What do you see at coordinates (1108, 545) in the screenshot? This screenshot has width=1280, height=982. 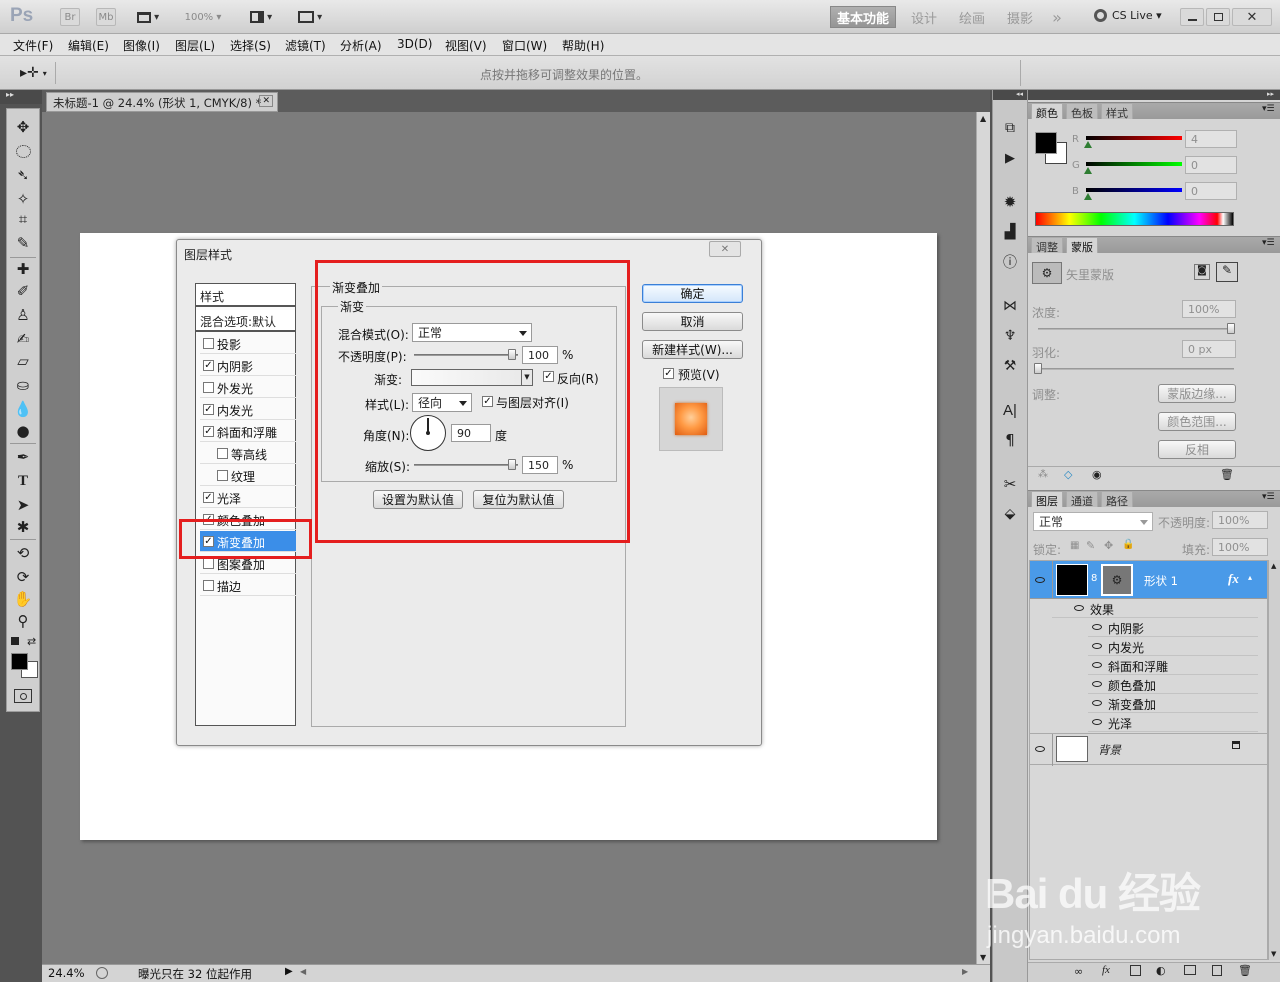 I see `lock-position-icon: ✥` at bounding box center [1108, 545].